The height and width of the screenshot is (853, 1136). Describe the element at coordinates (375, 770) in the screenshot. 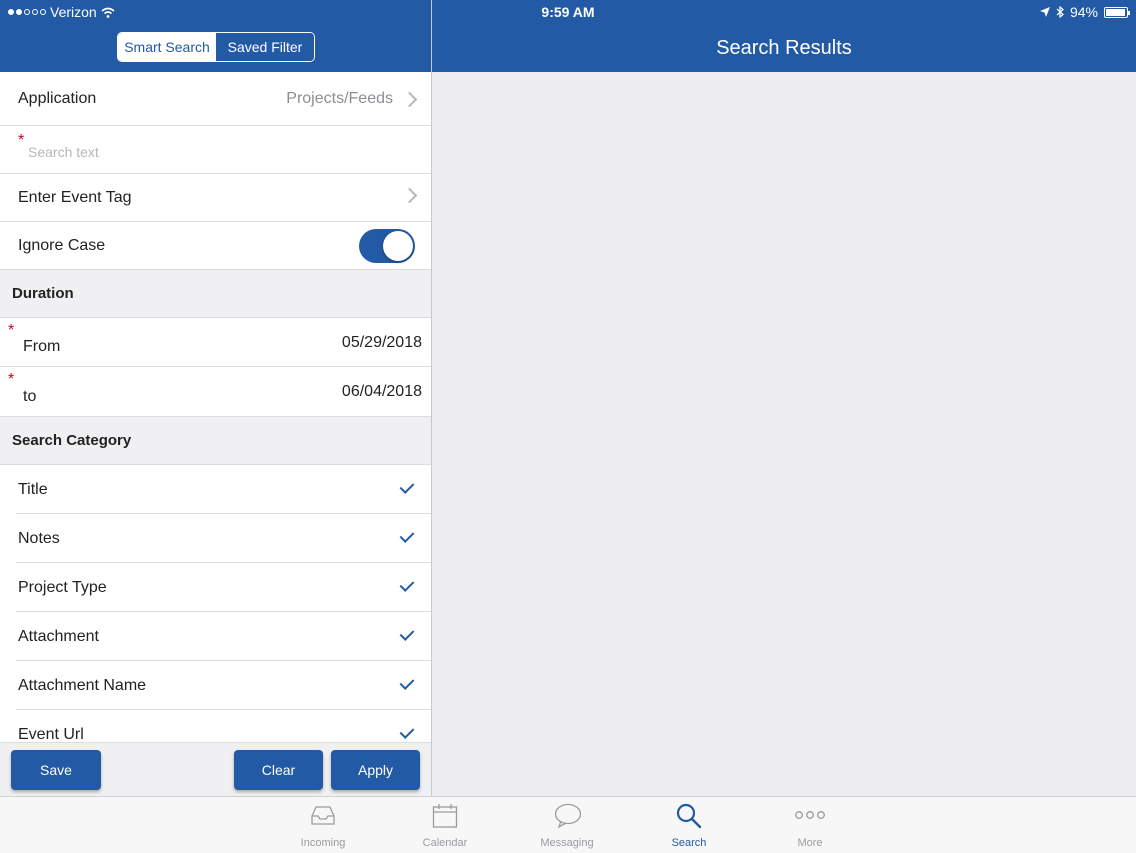

I see `apply-button: Apply` at that location.